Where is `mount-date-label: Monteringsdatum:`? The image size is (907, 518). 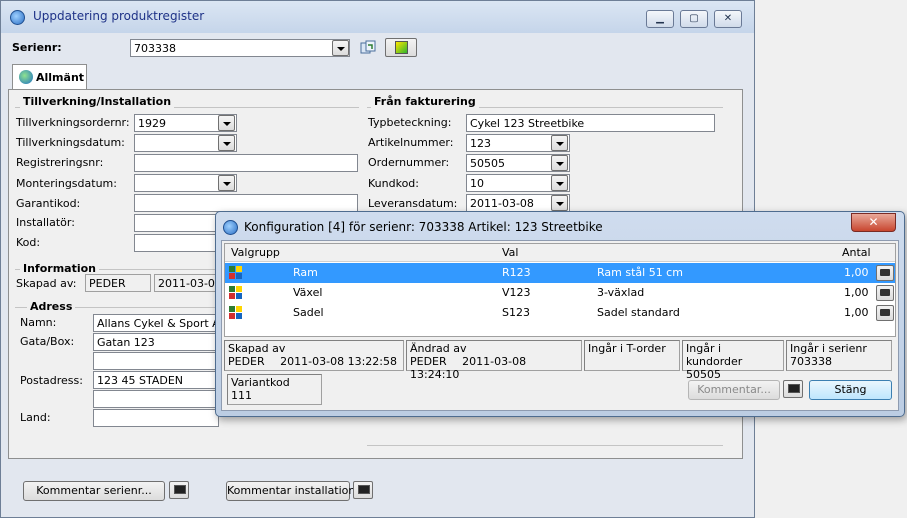
mount-date-label: Monteringsdatum: is located at coordinates (66, 183).